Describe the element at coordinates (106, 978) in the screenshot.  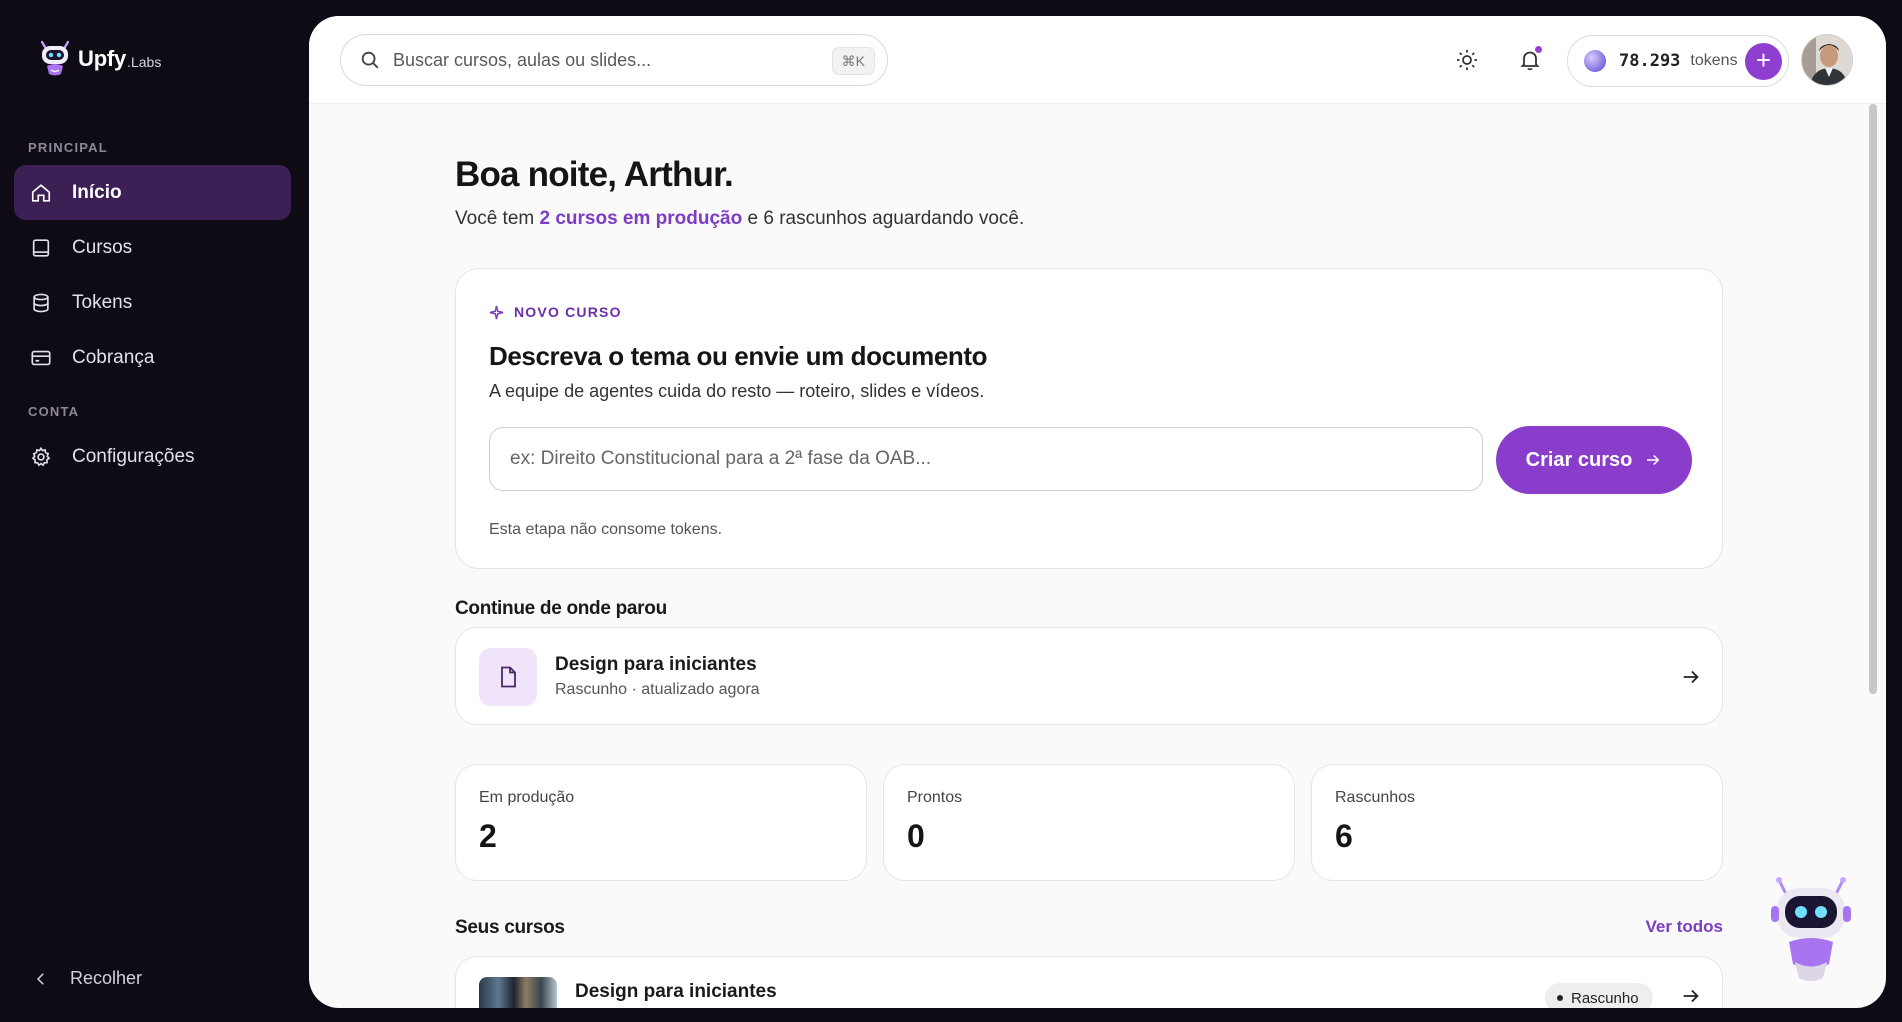
I see `collapse-label: Recolher` at that location.